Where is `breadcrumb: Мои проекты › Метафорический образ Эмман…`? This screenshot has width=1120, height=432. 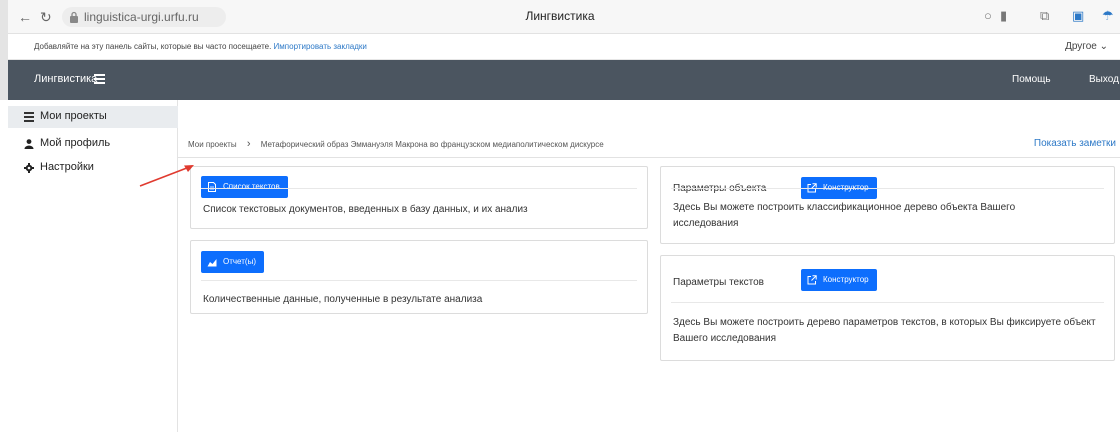 breadcrumb: Мои проекты › Метафорический образ Эмман… is located at coordinates (396, 144).